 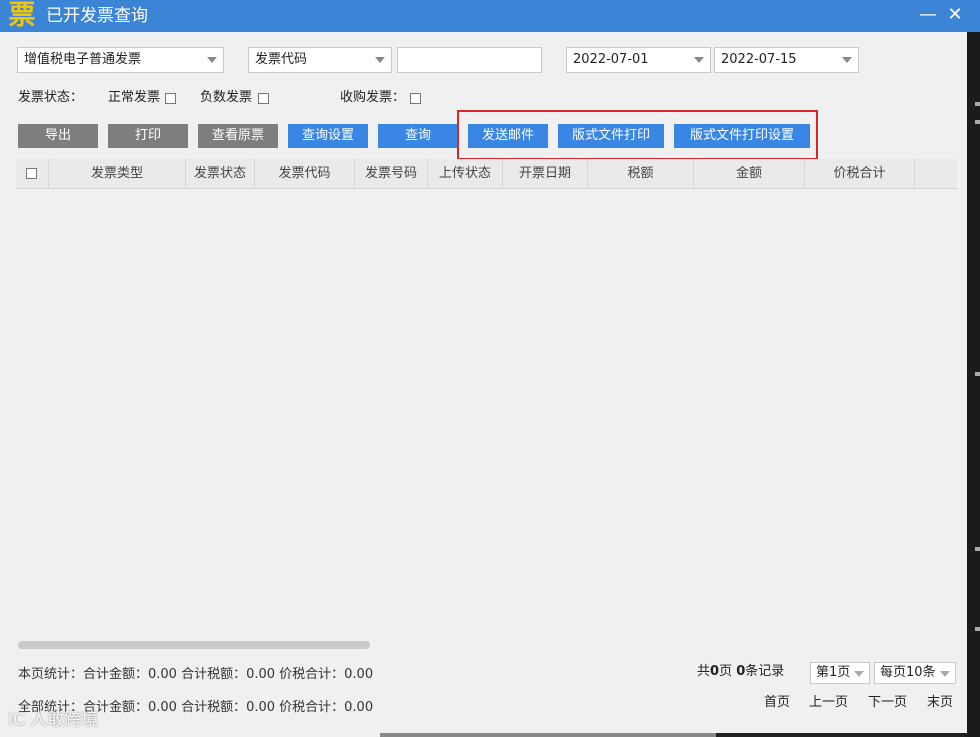 What do you see at coordinates (765, 671) in the screenshot?
I see `records-unit: 条记录` at bounding box center [765, 671].